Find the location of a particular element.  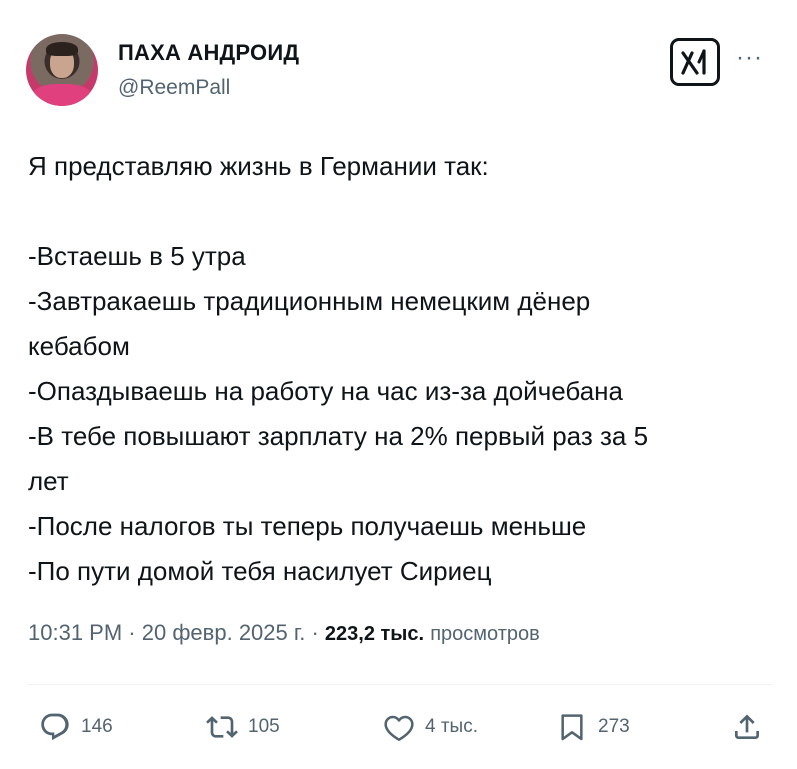

author-display-name: ПАХА АНДРОИД is located at coordinates (208, 53).